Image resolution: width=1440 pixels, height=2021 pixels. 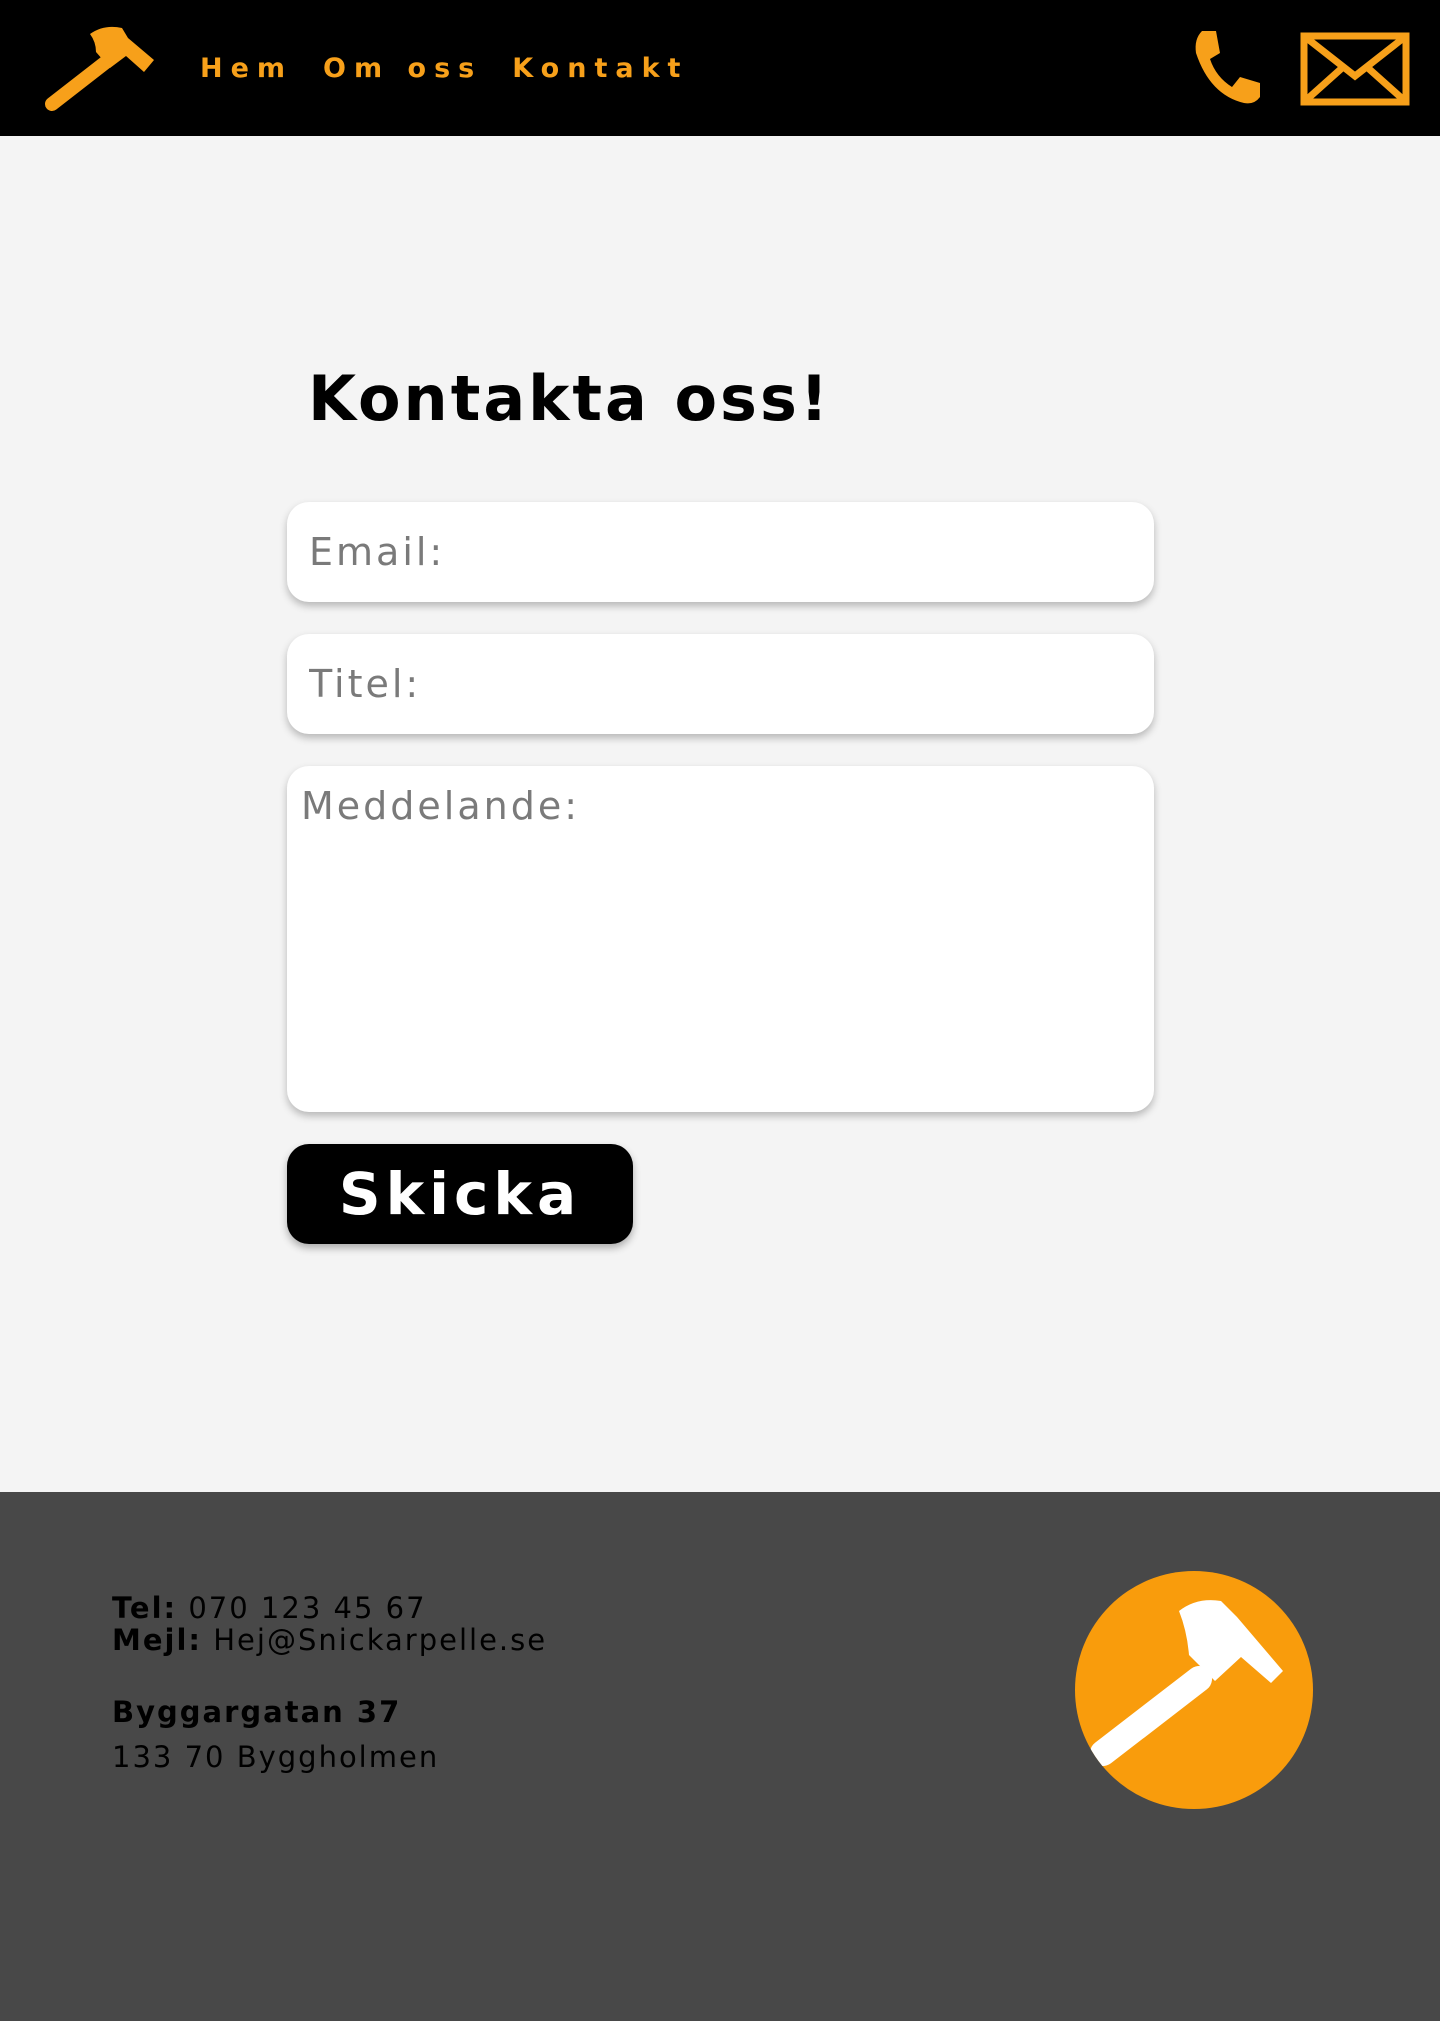 I want to click on nav-link-kontakt: Kontakt, so click(x=600, y=68).